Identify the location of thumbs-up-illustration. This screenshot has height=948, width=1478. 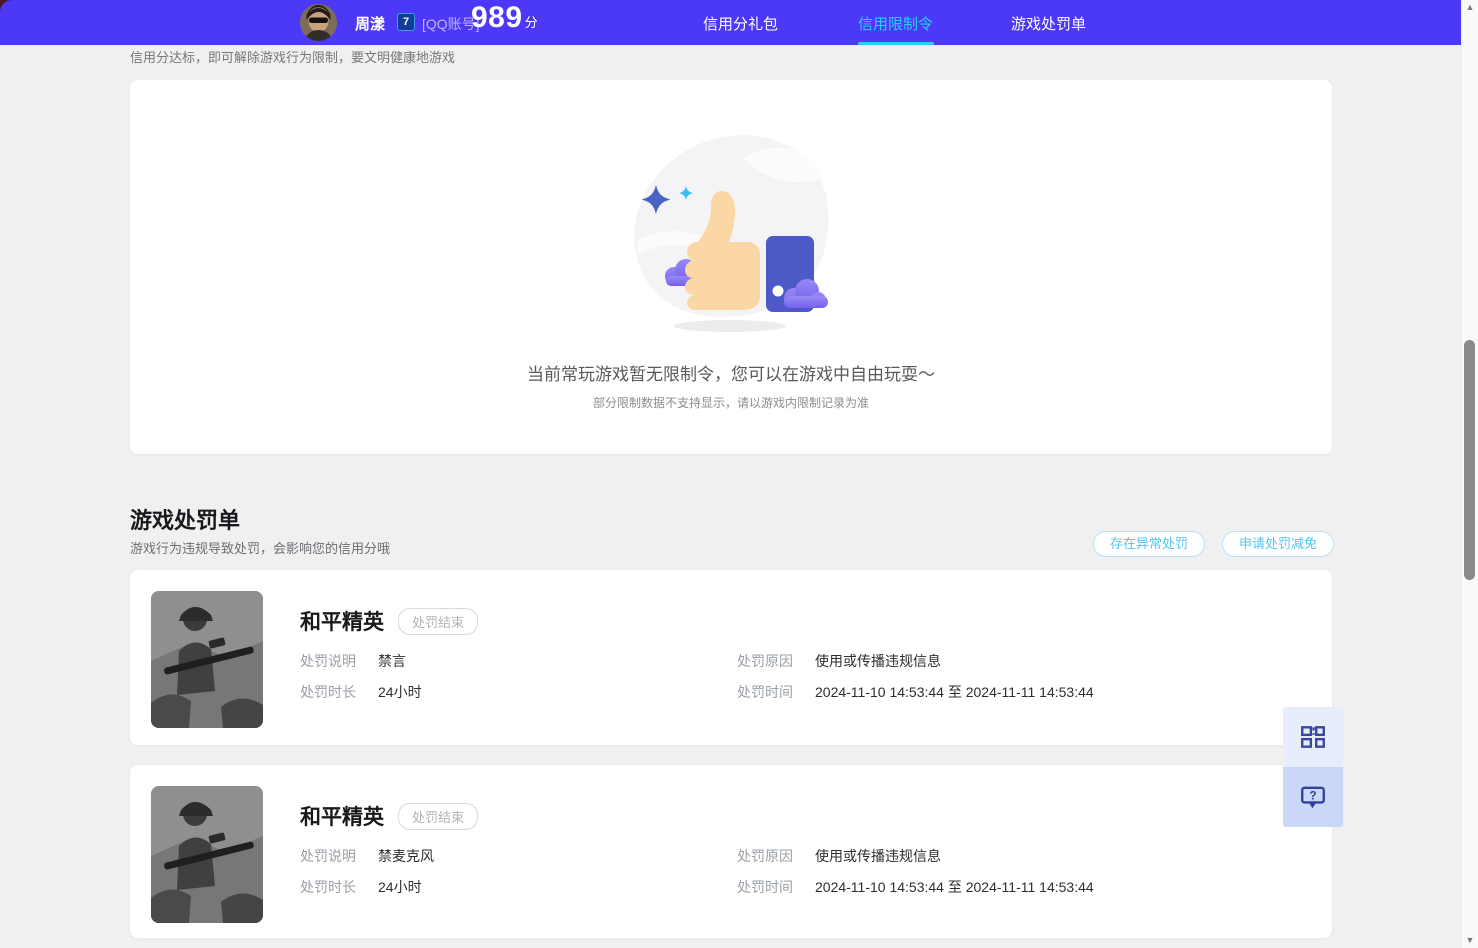
(731, 235).